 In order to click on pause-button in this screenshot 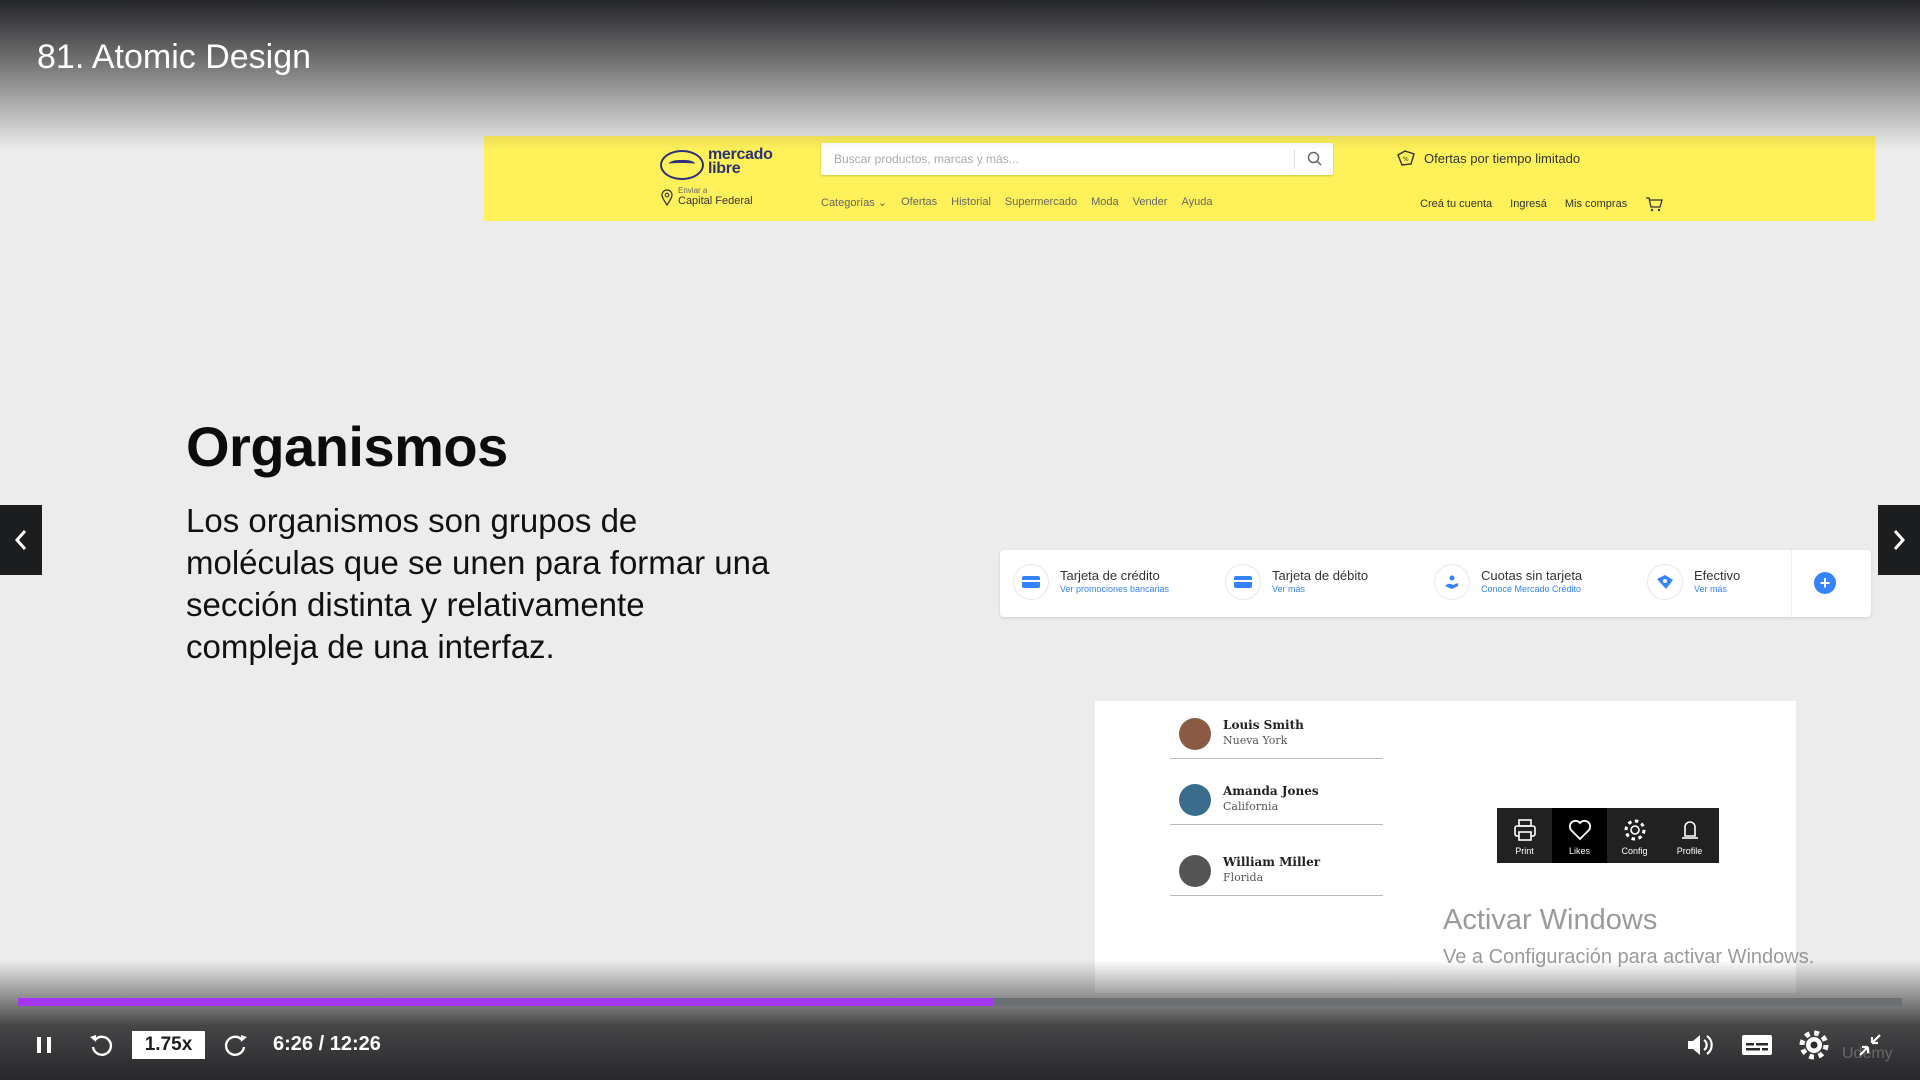, I will do `click(44, 1045)`.